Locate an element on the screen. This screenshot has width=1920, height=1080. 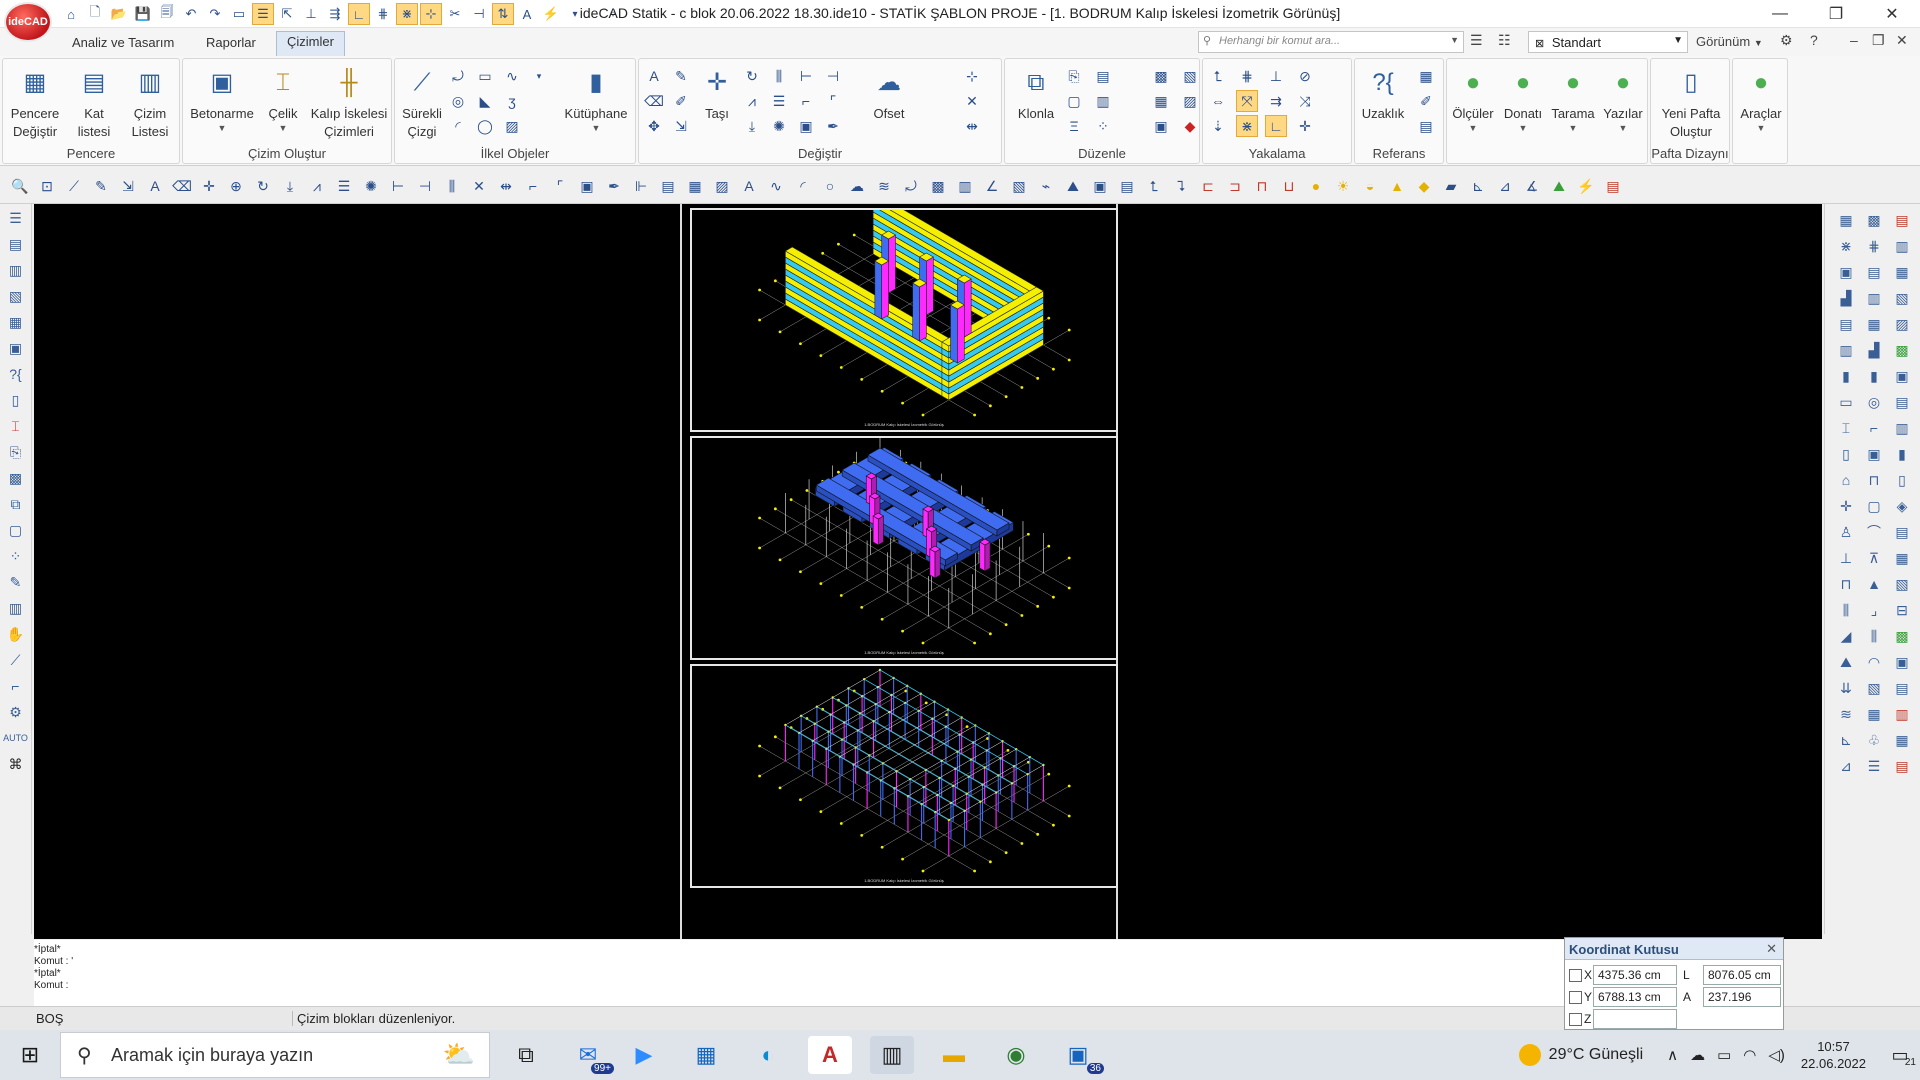
stack-icon: ▥ is located at coordinates (16, 270).